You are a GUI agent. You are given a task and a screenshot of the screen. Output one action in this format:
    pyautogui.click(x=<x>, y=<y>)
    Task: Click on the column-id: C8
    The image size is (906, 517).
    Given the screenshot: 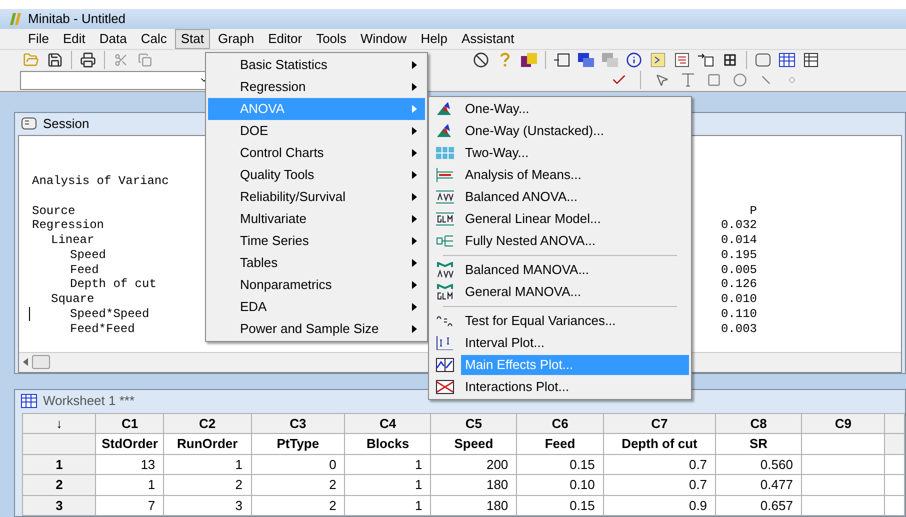 What is the action you would take?
    pyautogui.click(x=759, y=423)
    